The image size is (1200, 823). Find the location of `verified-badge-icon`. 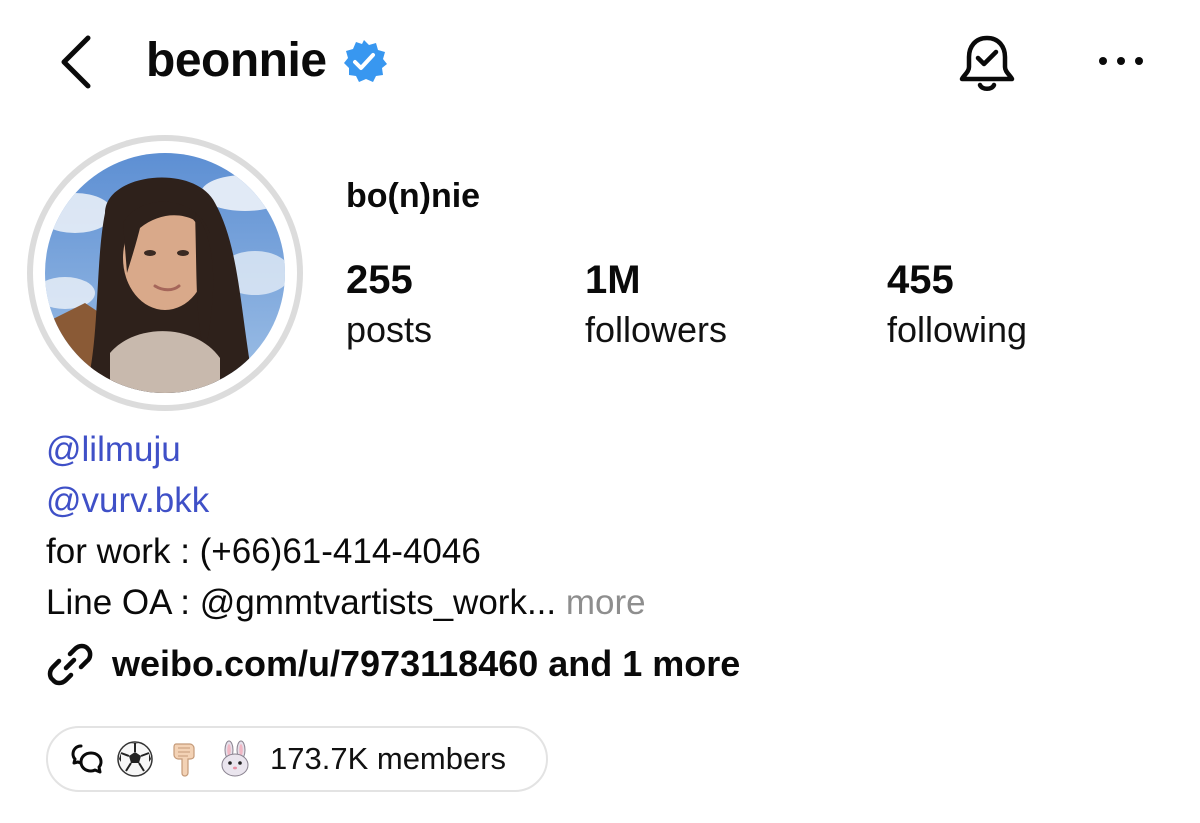

verified-badge-icon is located at coordinates (365, 61).